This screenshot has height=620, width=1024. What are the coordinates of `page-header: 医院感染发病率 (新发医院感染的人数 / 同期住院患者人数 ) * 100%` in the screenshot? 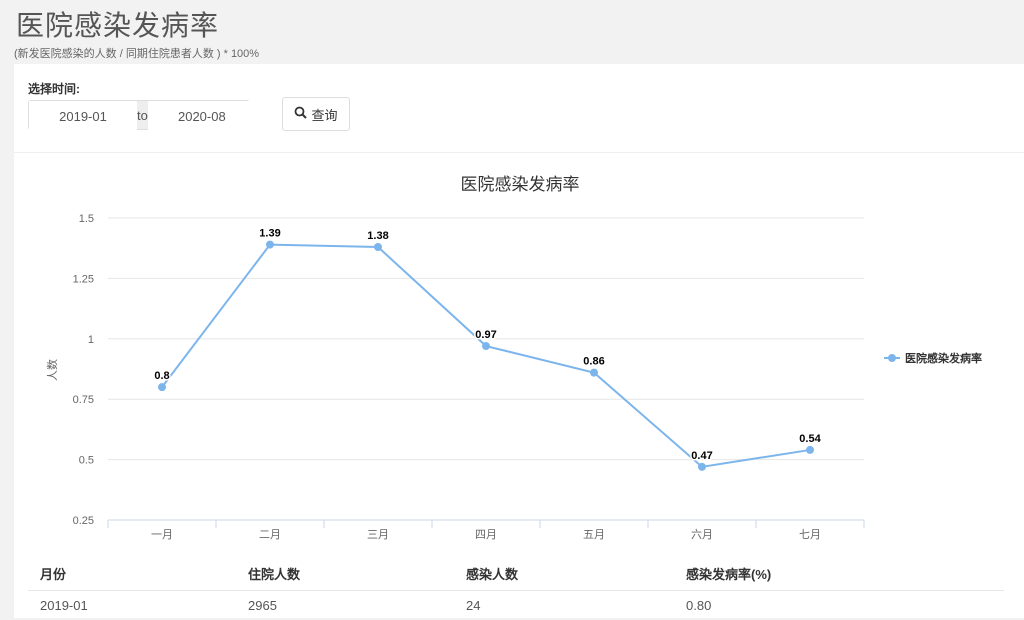 It's located at (512, 32).